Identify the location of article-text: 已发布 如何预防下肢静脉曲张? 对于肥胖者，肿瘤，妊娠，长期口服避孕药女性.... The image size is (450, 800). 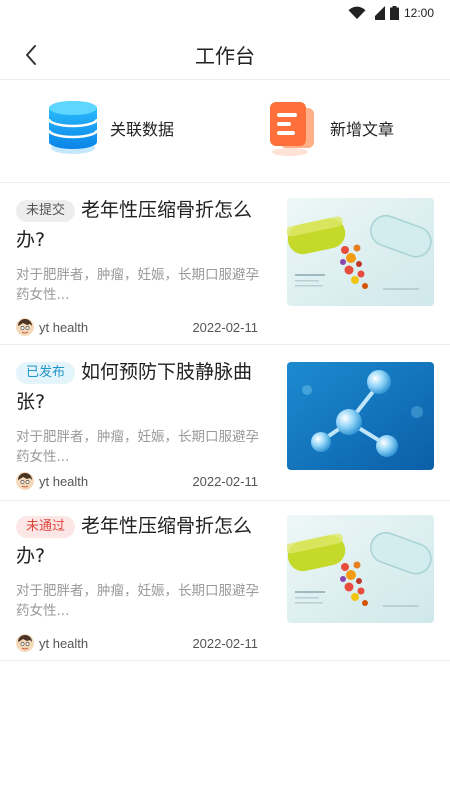
(138, 412).